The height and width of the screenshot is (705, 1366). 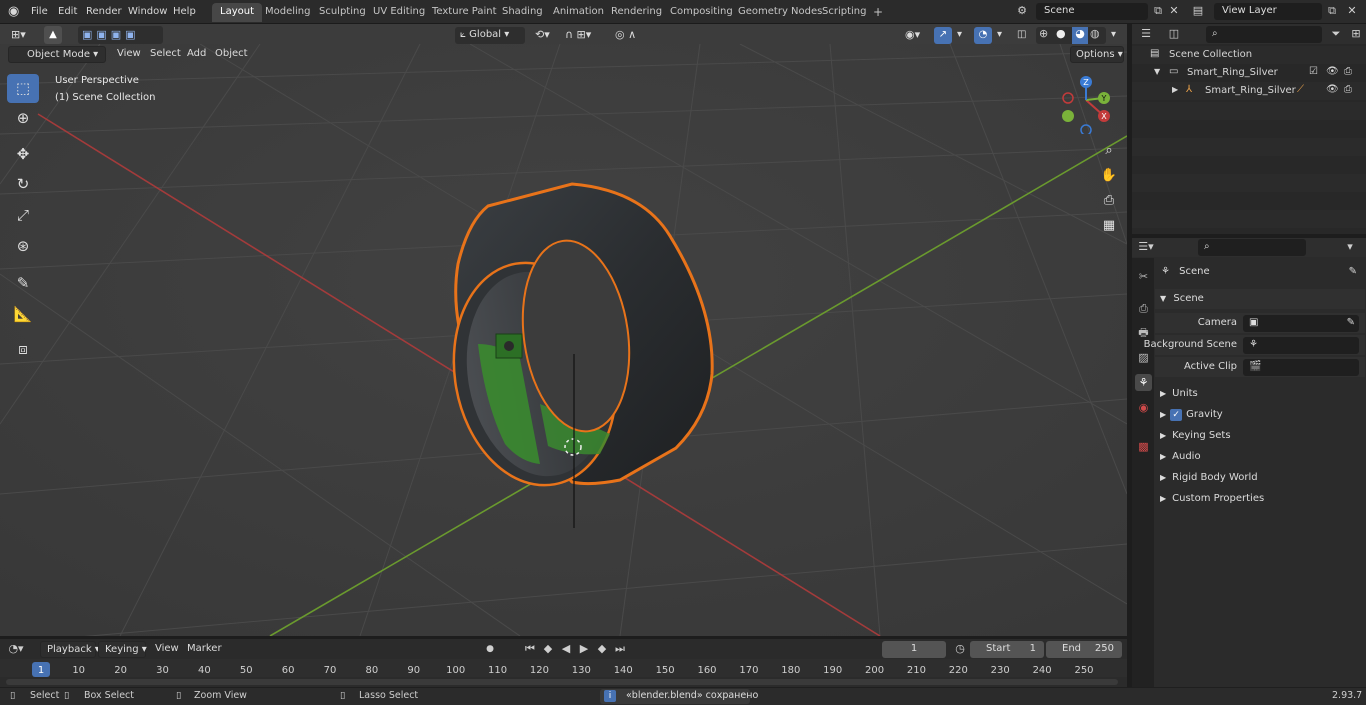 What do you see at coordinates (912, 35) in the screenshot?
I see `visibility-icon: ◉▾` at bounding box center [912, 35].